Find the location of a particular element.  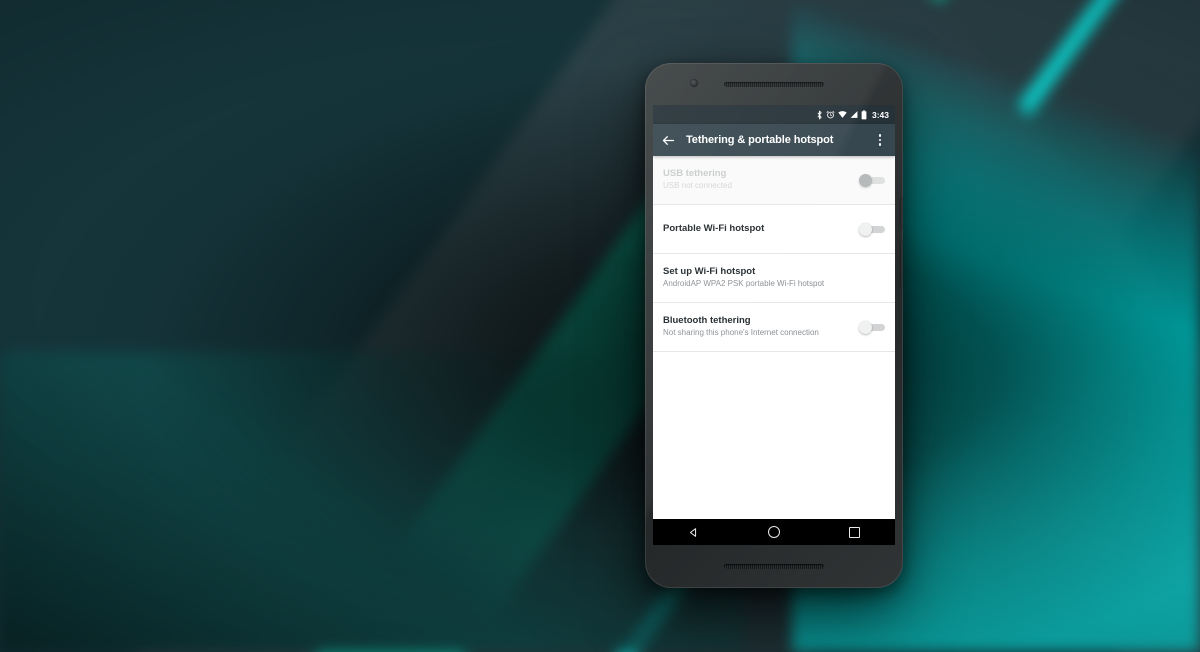

nav-back-button is located at coordinates (693, 532).